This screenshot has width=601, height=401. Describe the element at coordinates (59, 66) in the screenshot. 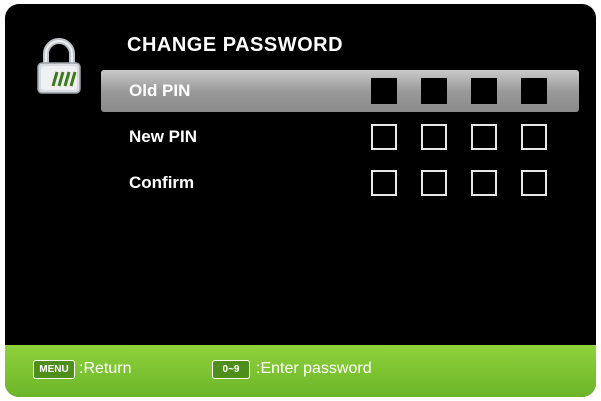

I see `padlock-icon` at that location.